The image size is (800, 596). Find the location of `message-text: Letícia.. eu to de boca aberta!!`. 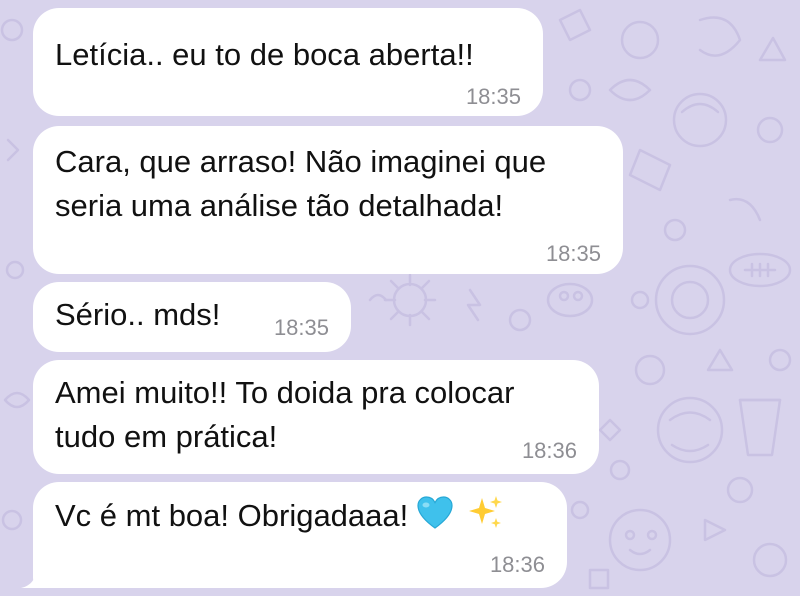

message-text: Letícia.. eu to de boca aberta!! is located at coordinates (264, 54).